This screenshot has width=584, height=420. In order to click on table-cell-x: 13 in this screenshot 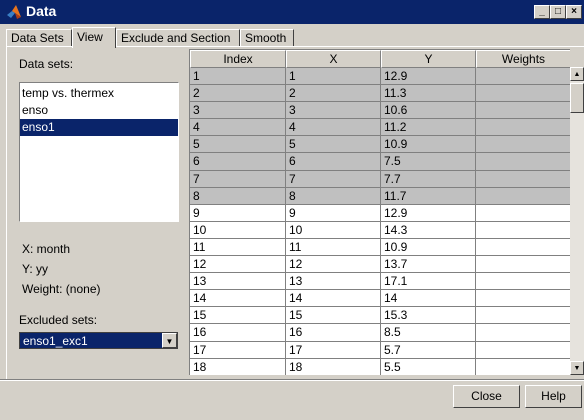, I will do `click(333, 282)`.